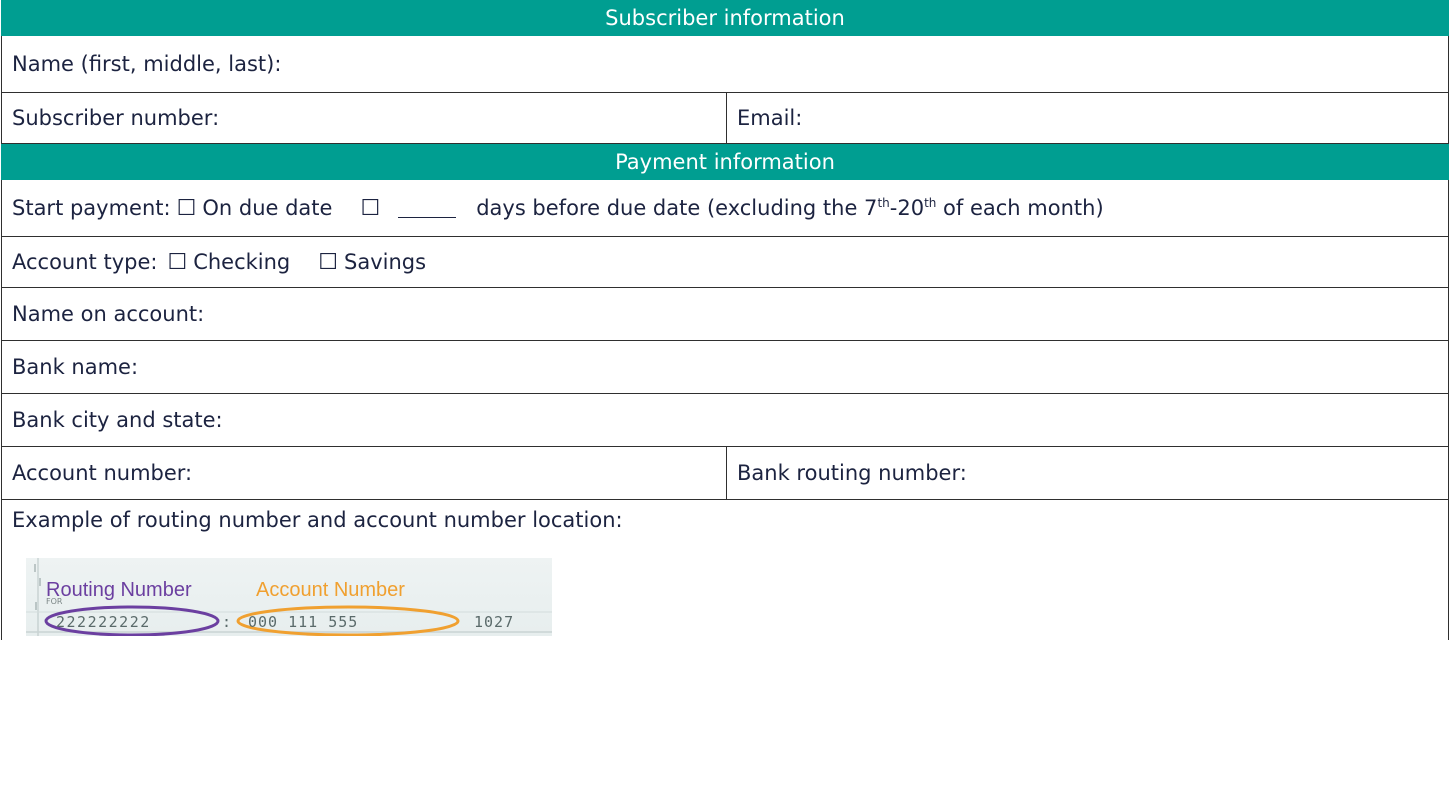 The width and height of the screenshot is (1450, 793). I want to click on name-on-account-row: Name on account:, so click(725, 314).